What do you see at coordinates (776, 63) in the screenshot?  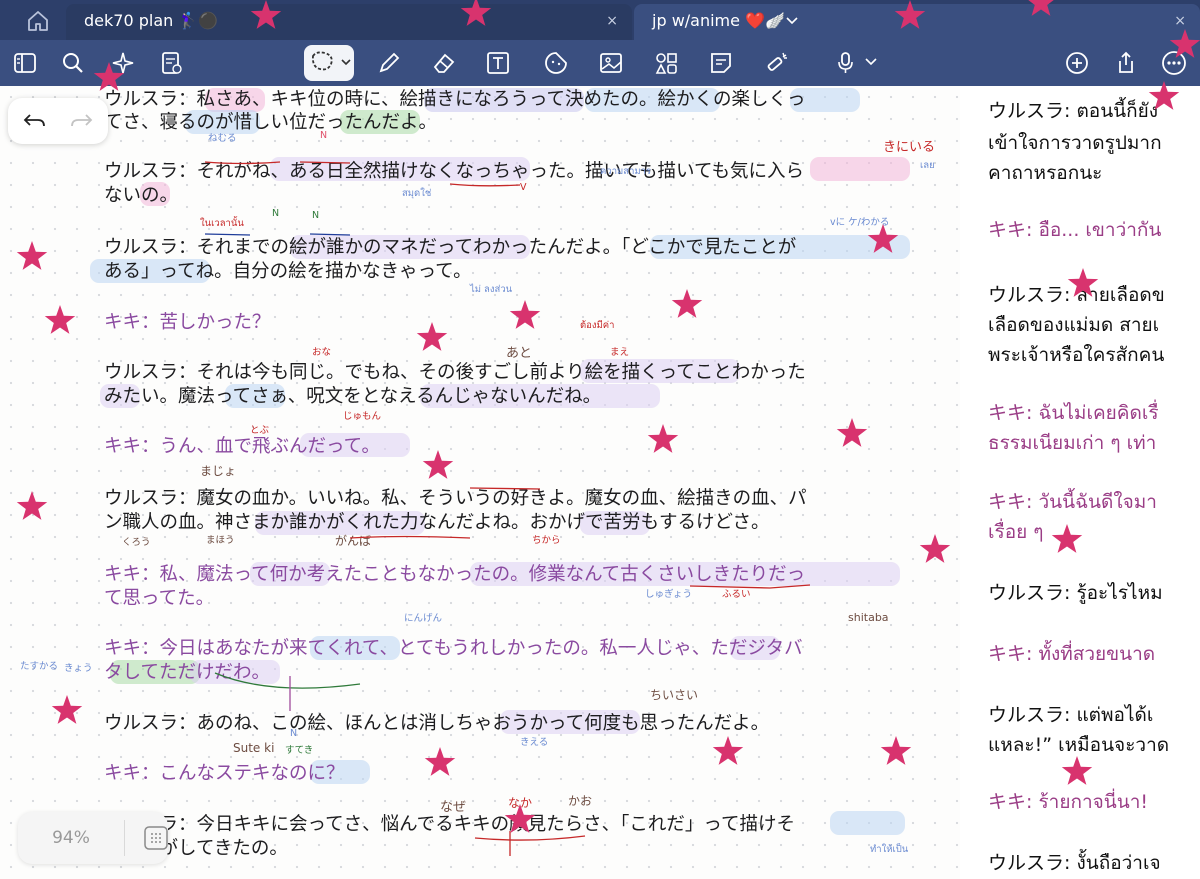 I see `laser-pointer-icon` at bounding box center [776, 63].